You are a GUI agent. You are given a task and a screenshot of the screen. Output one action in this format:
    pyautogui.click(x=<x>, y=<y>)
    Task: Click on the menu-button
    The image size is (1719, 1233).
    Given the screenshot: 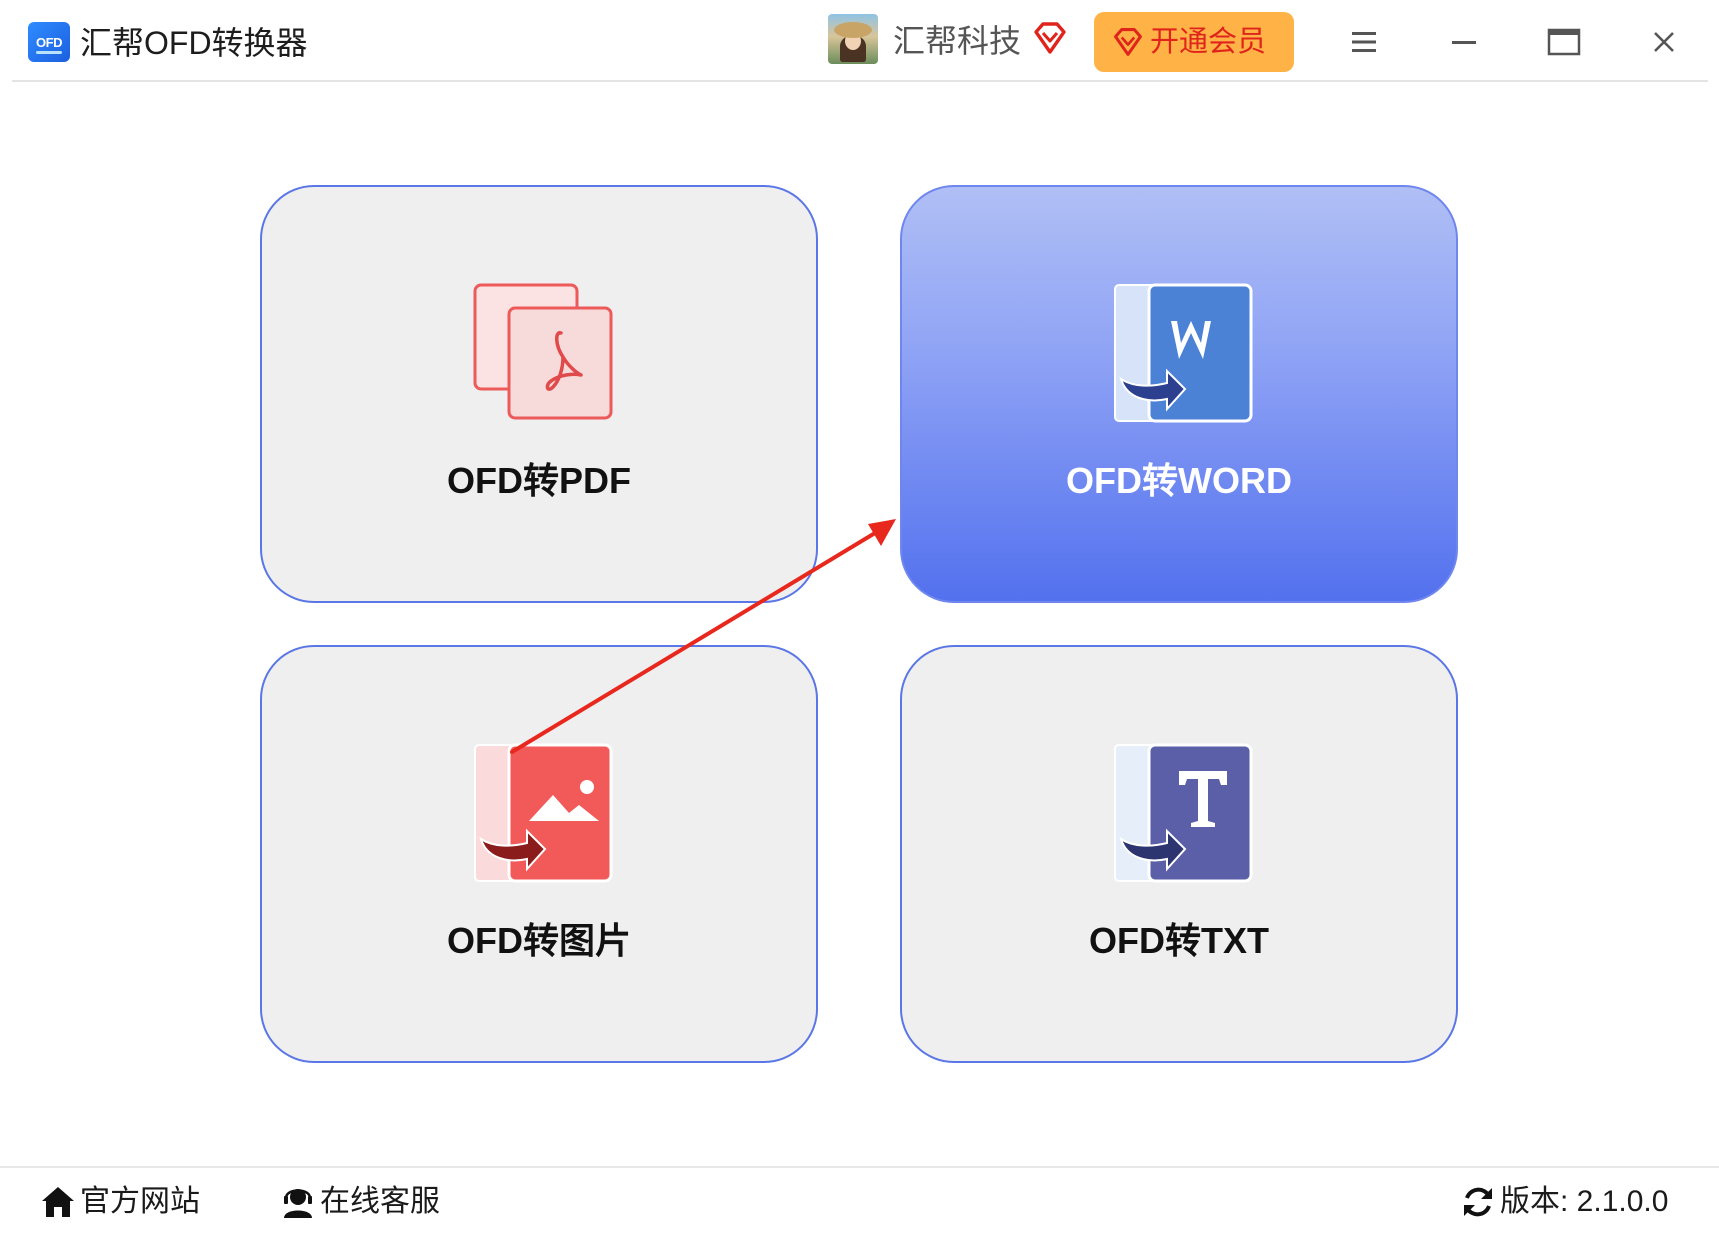 What is the action you would take?
    pyautogui.click(x=1364, y=42)
    